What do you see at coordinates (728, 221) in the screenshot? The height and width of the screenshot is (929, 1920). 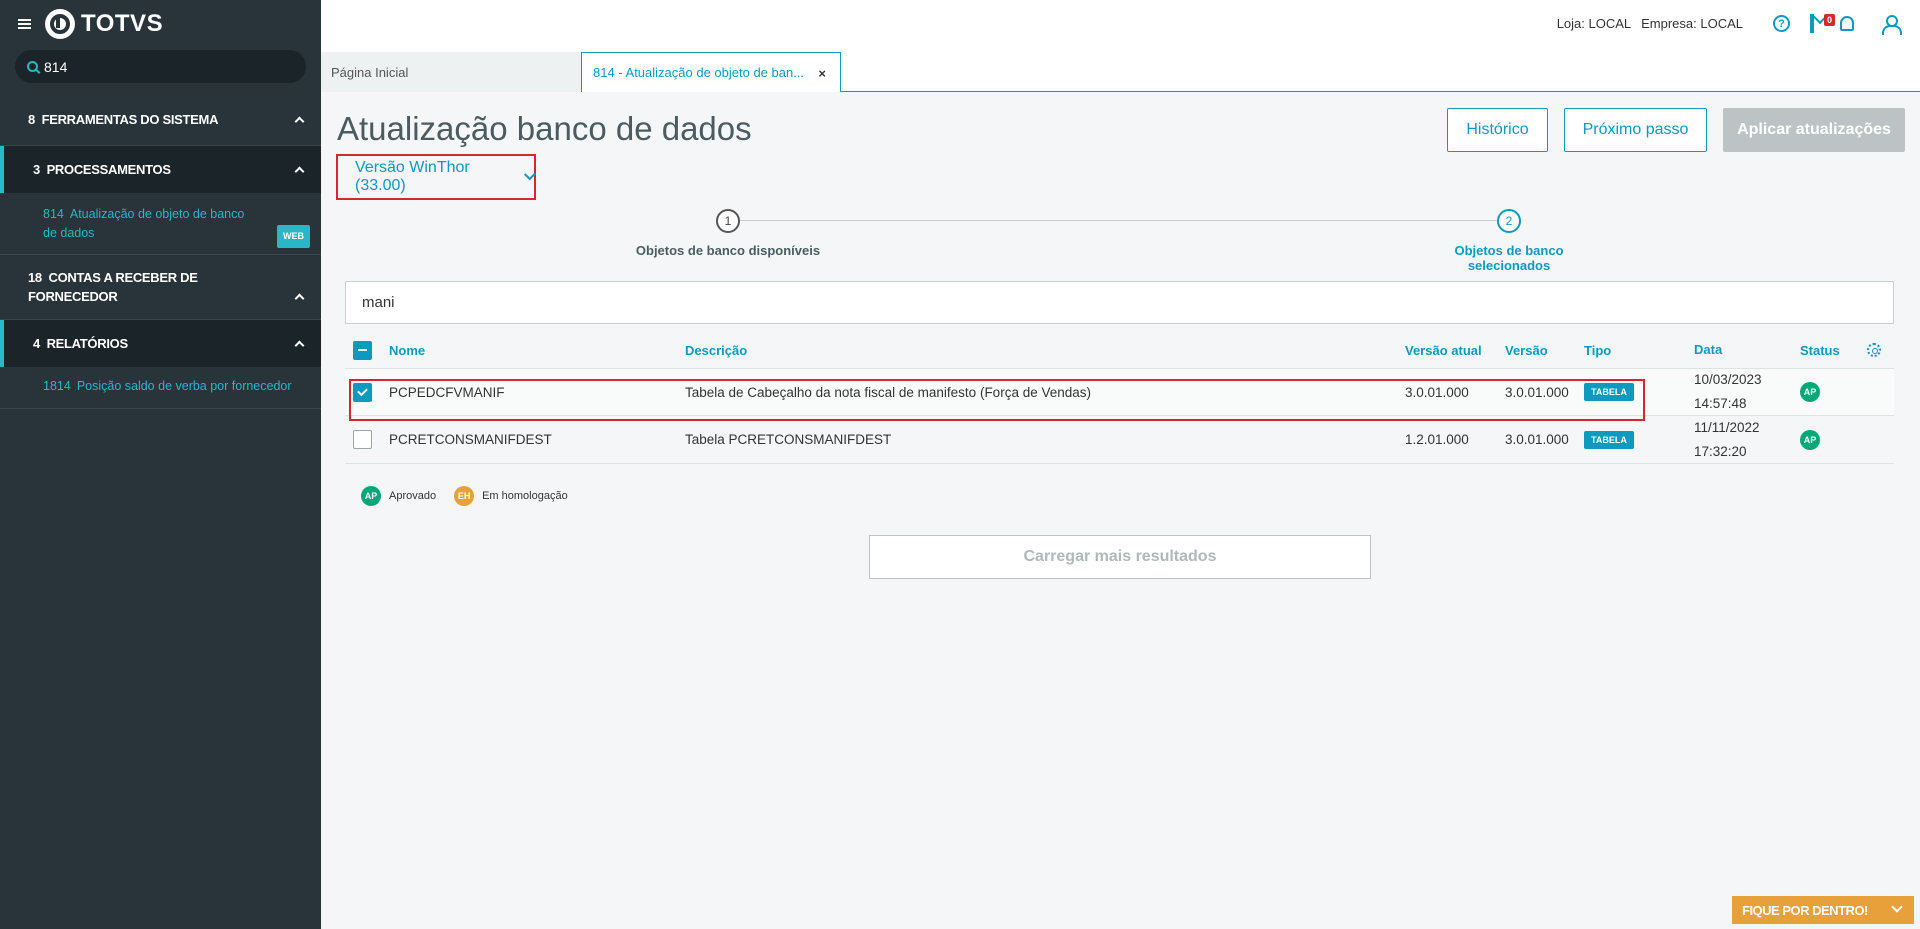 I see `step-1-circle: 1` at bounding box center [728, 221].